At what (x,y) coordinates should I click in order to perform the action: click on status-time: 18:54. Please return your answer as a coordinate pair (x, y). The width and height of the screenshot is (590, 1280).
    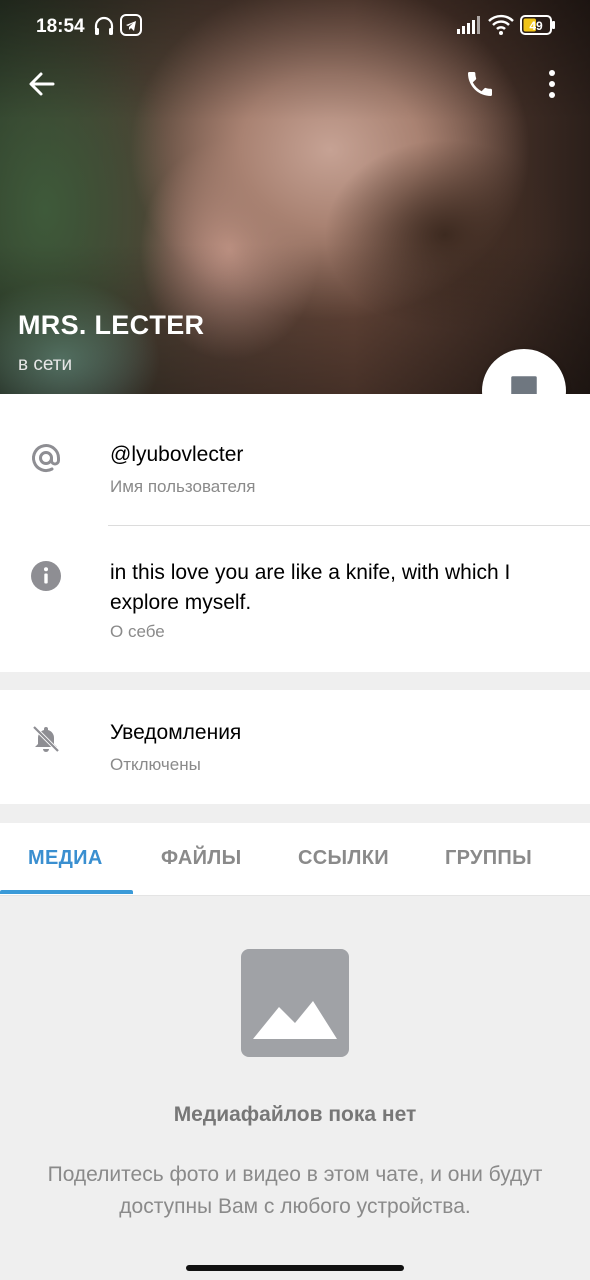
    Looking at the image, I should click on (60, 26).